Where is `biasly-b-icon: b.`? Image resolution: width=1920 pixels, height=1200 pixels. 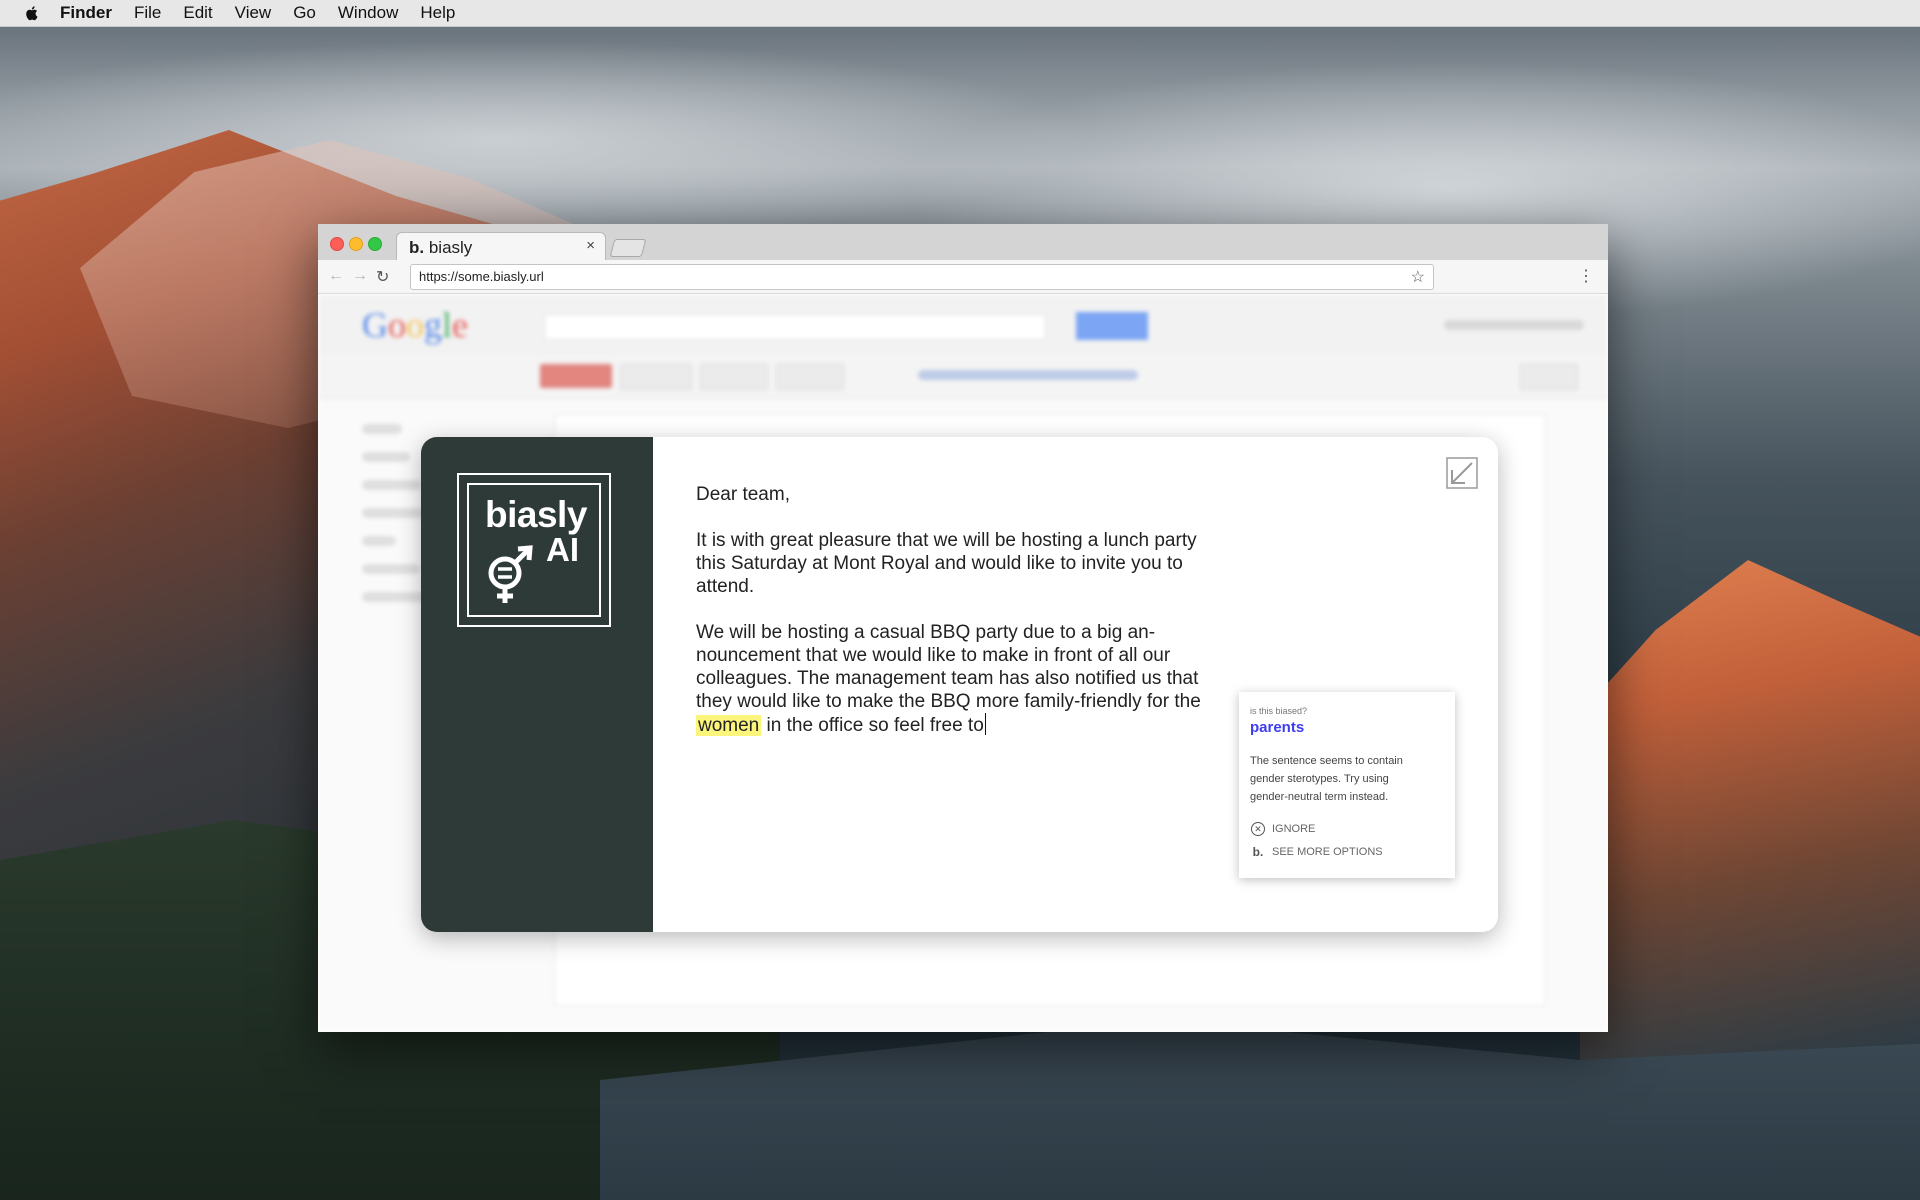 biasly-b-icon: b. is located at coordinates (1258, 852).